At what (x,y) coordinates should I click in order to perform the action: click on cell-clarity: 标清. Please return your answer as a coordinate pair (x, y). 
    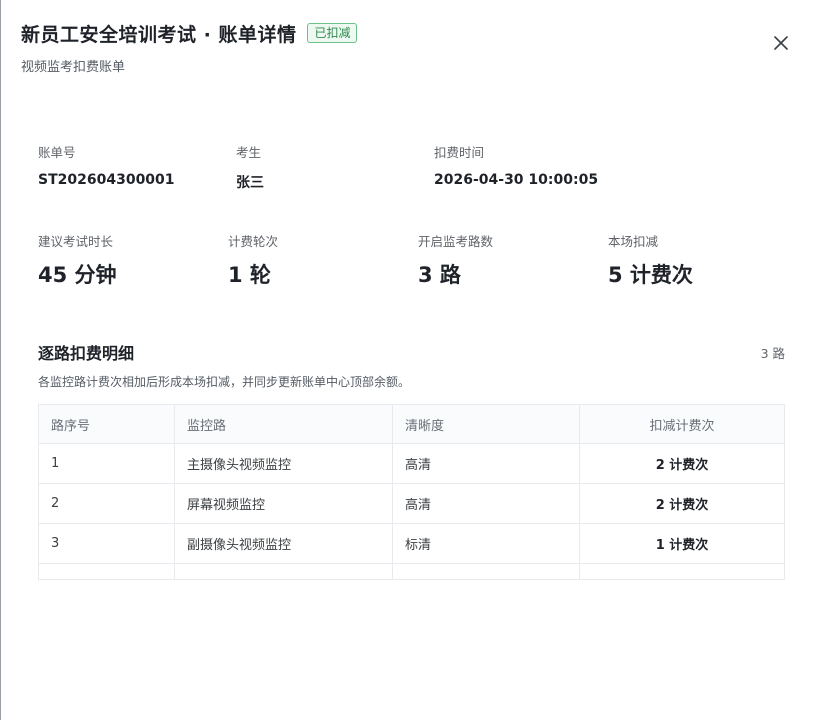
    Looking at the image, I should click on (486, 543).